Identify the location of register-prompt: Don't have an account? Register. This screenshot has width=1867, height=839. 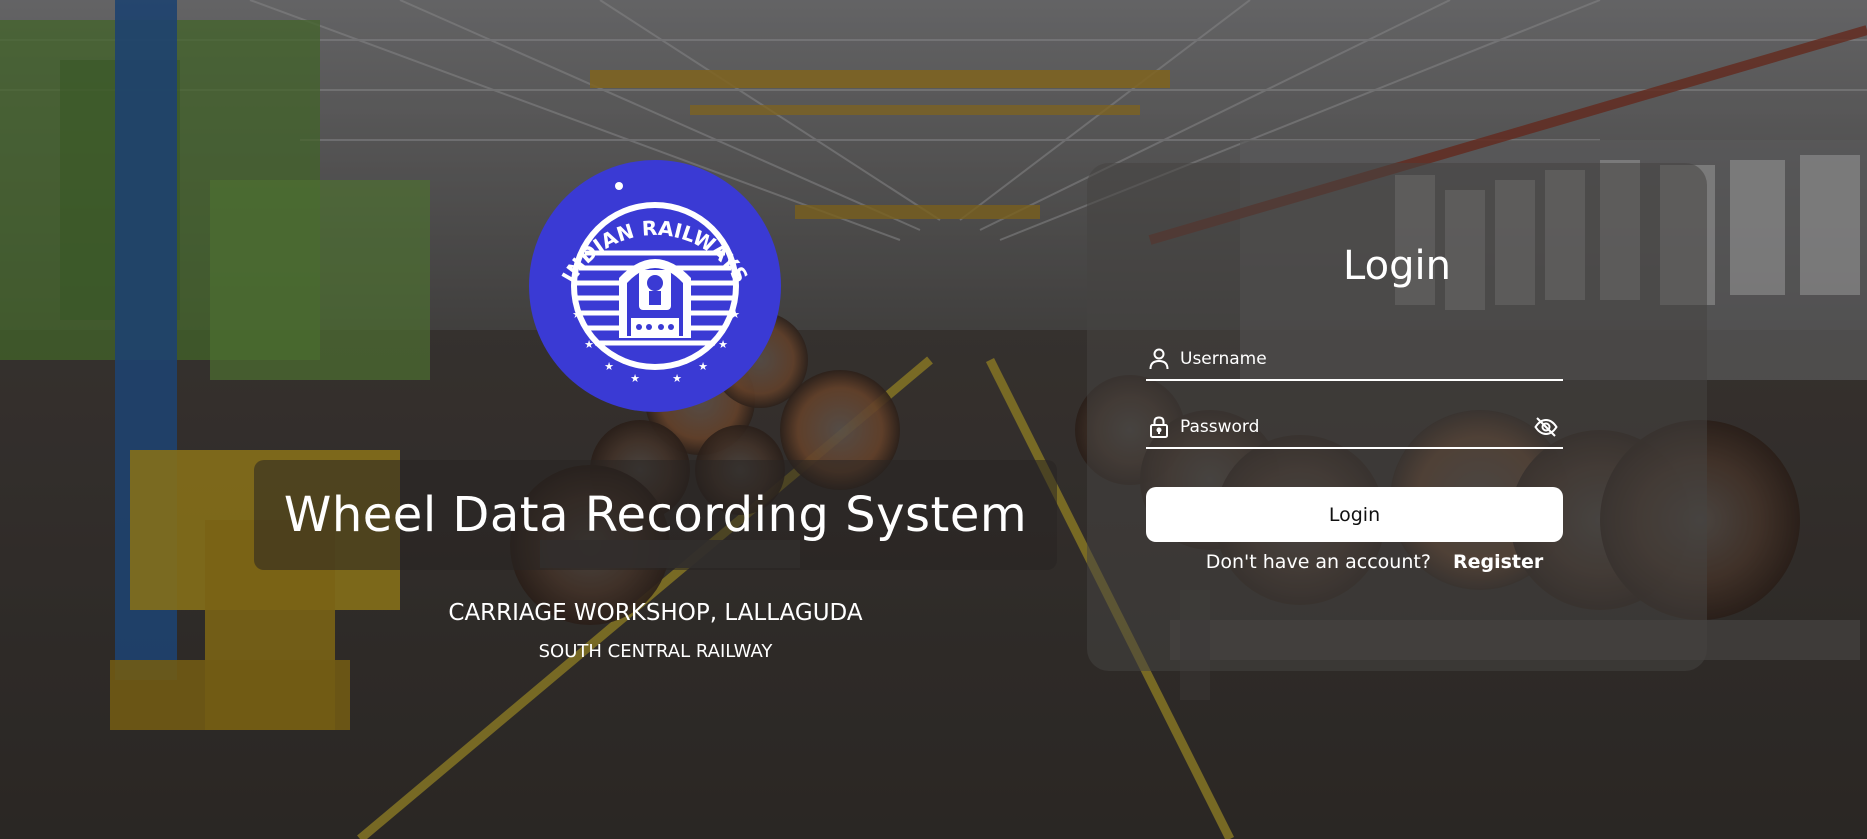
(1374, 562).